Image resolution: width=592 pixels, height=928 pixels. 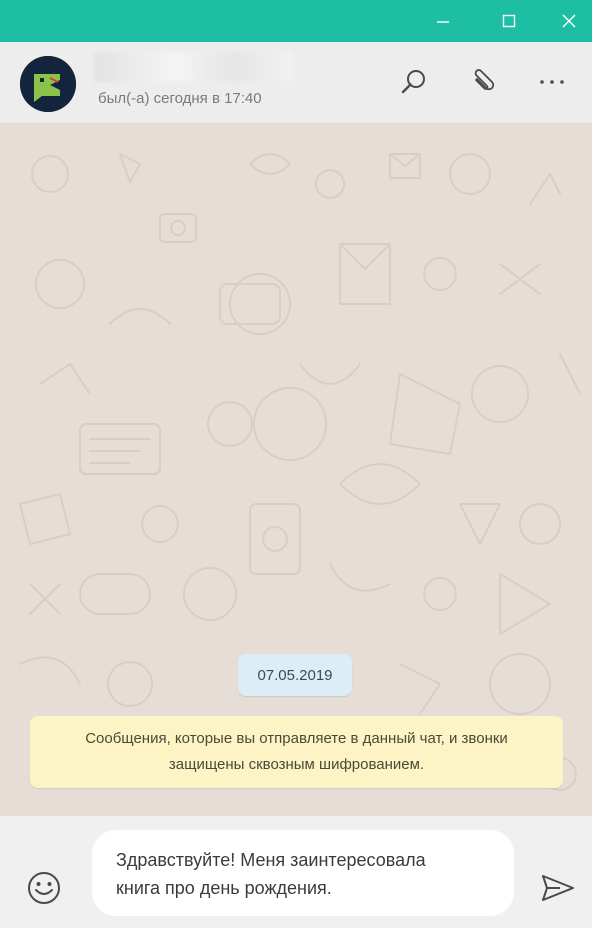 I want to click on minimize-icon, so click(x=443, y=22).